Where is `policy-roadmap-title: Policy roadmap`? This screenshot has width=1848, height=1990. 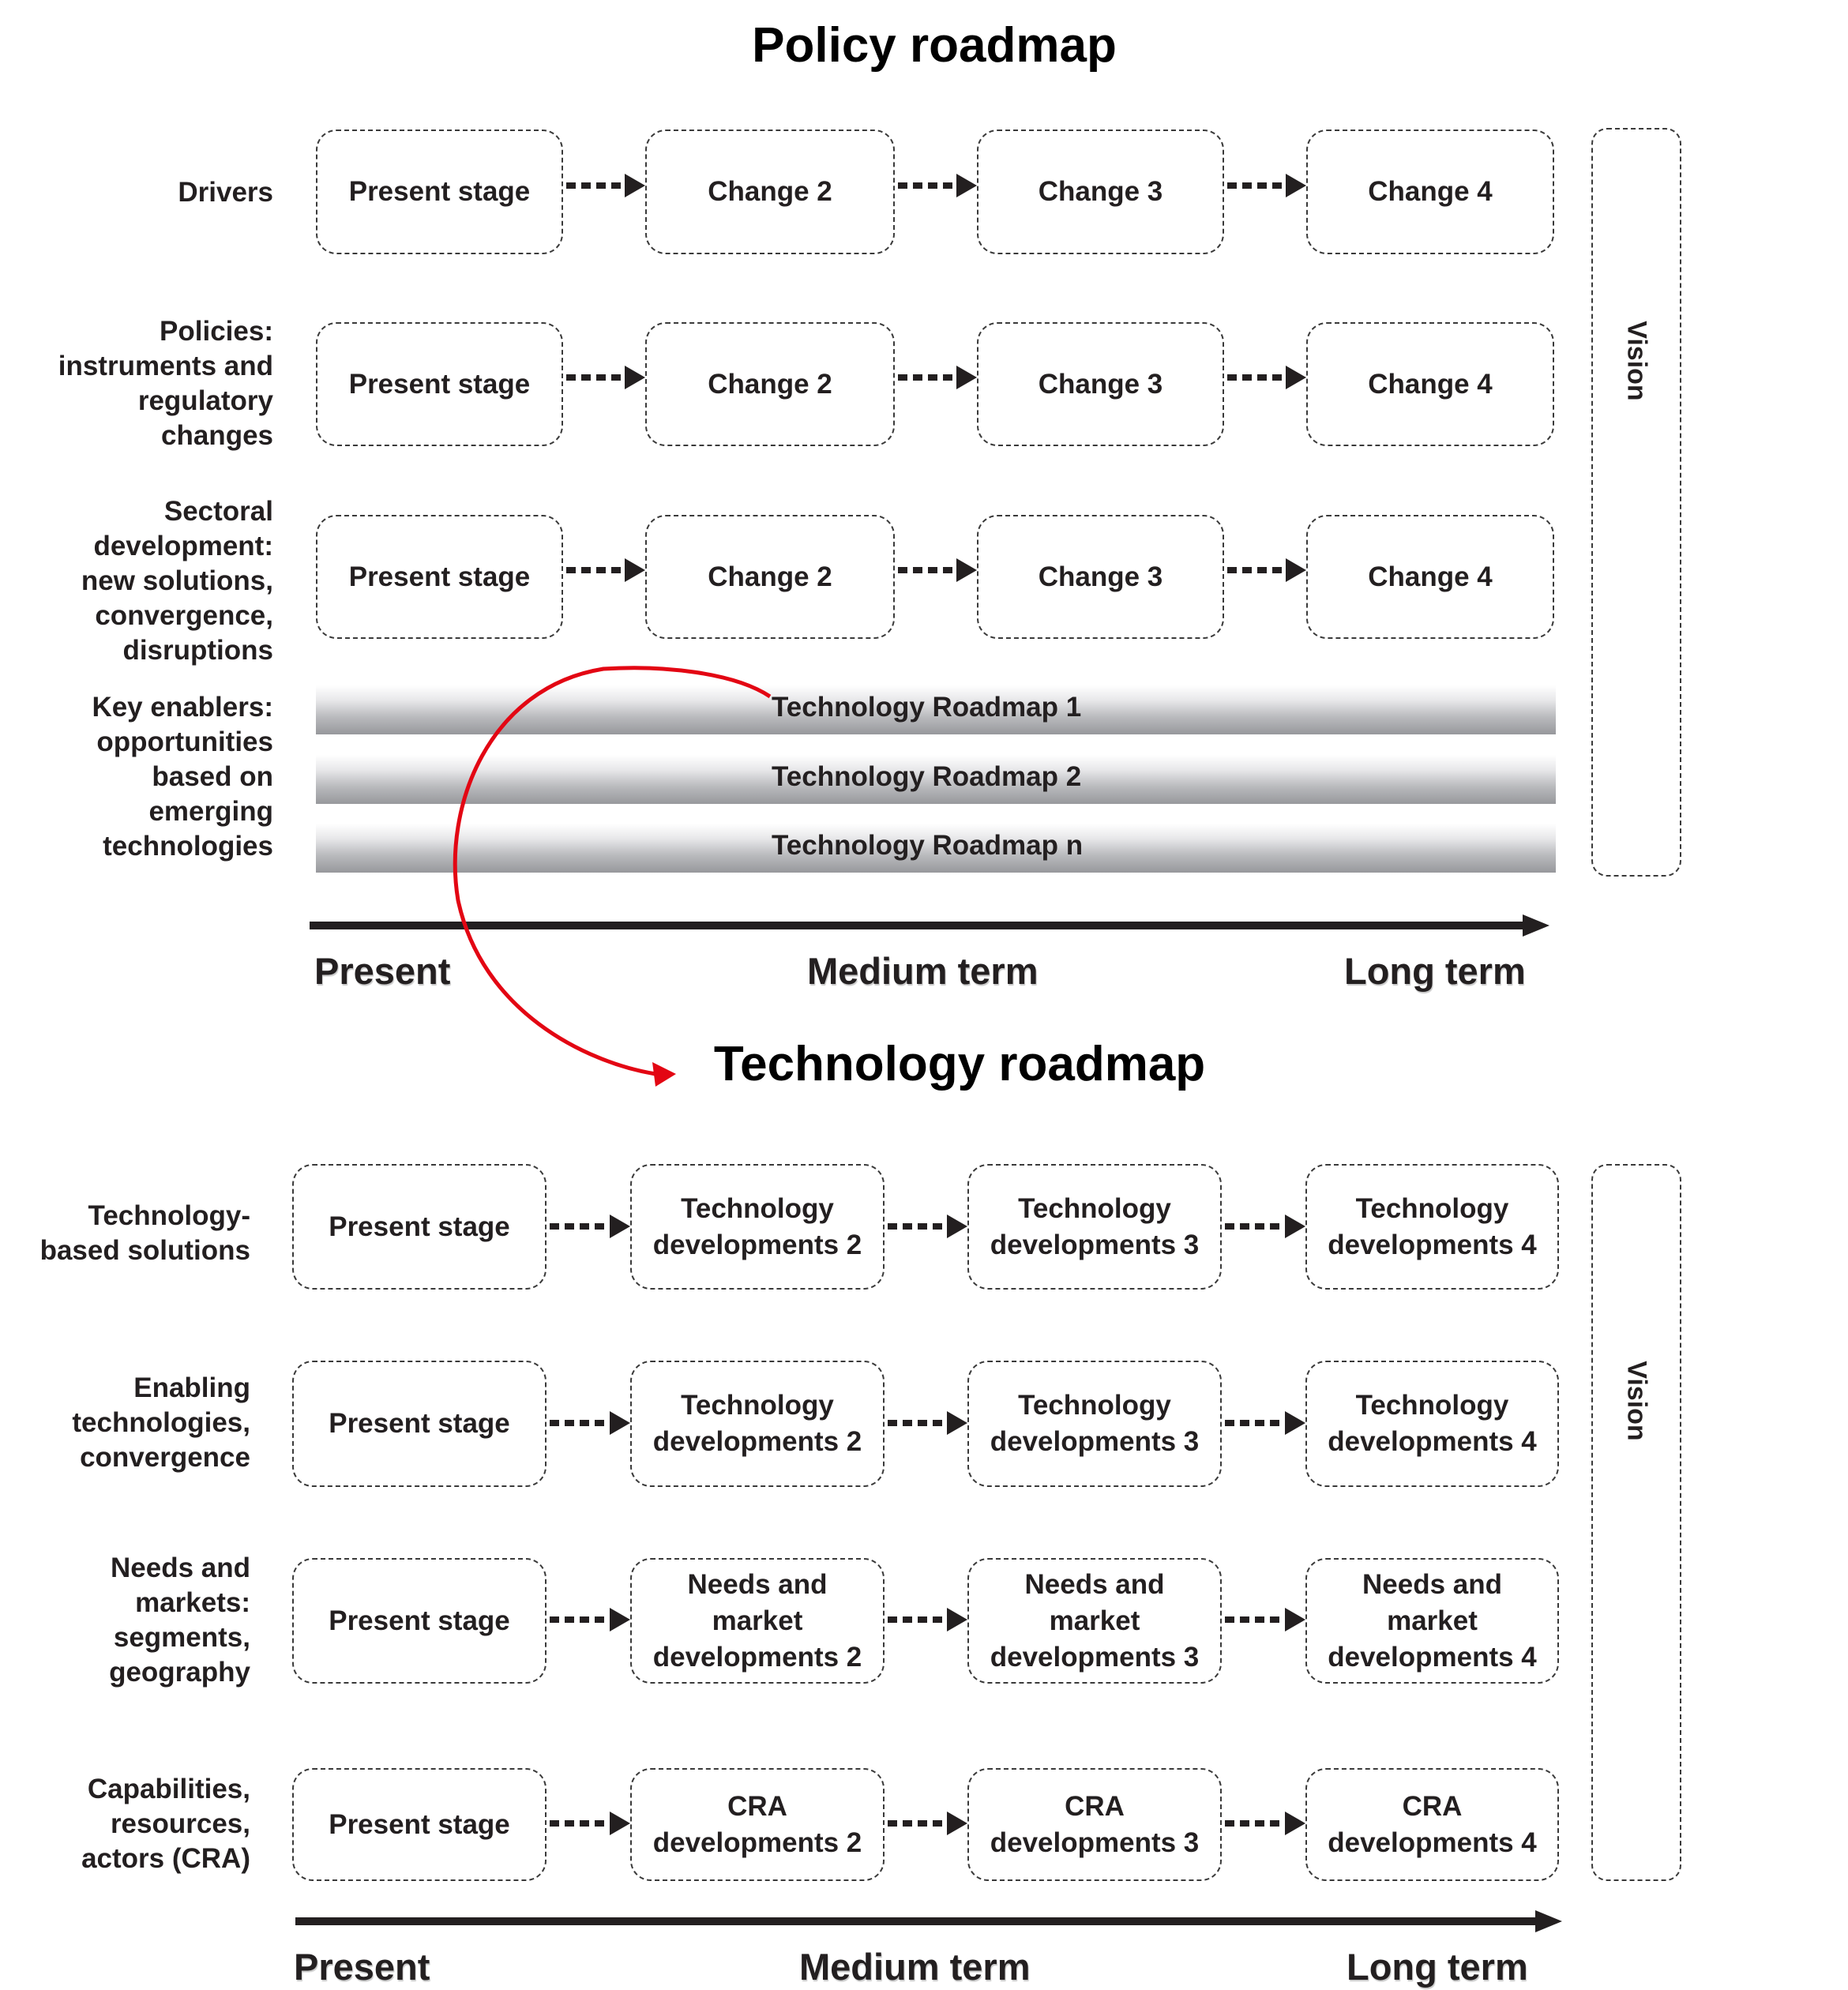 policy-roadmap-title: Policy roadmap is located at coordinates (934, 45).